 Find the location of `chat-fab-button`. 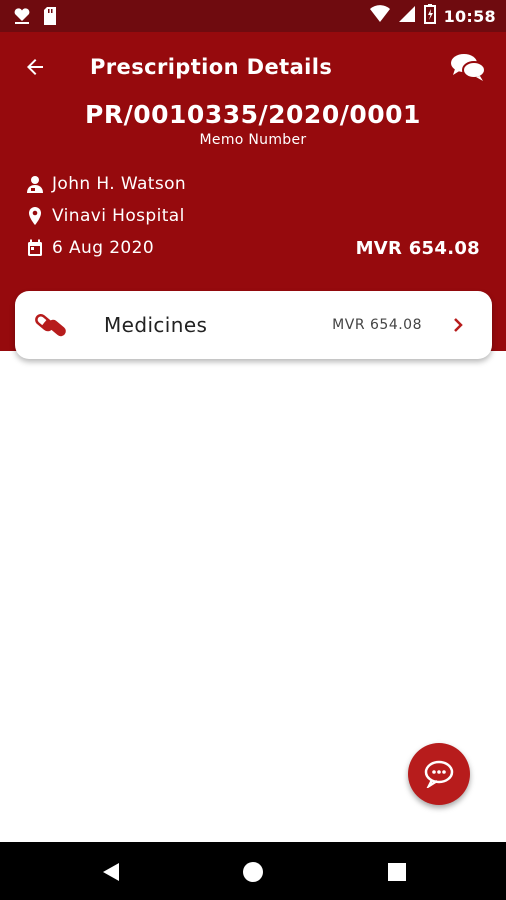

chat-fab-button is located at coordinates (439, 774).